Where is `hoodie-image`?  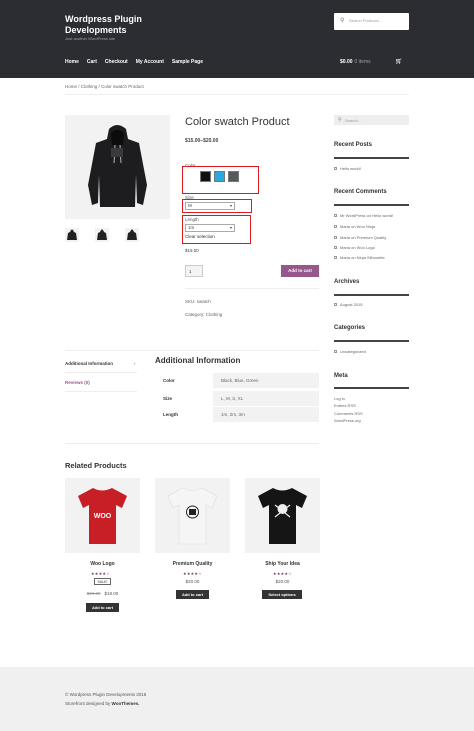 hoodie-image is located at coordinates (117, 166).